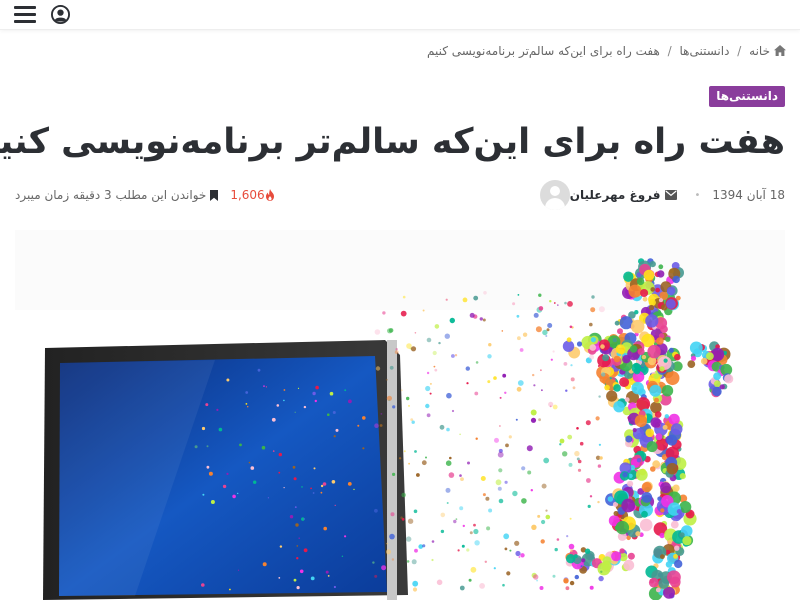  What do you see at coordinates (704, 51) in the screenshot?
I see `breadcrumb-category-link: دانستنی‌ها` at bounding box center [704, 51].